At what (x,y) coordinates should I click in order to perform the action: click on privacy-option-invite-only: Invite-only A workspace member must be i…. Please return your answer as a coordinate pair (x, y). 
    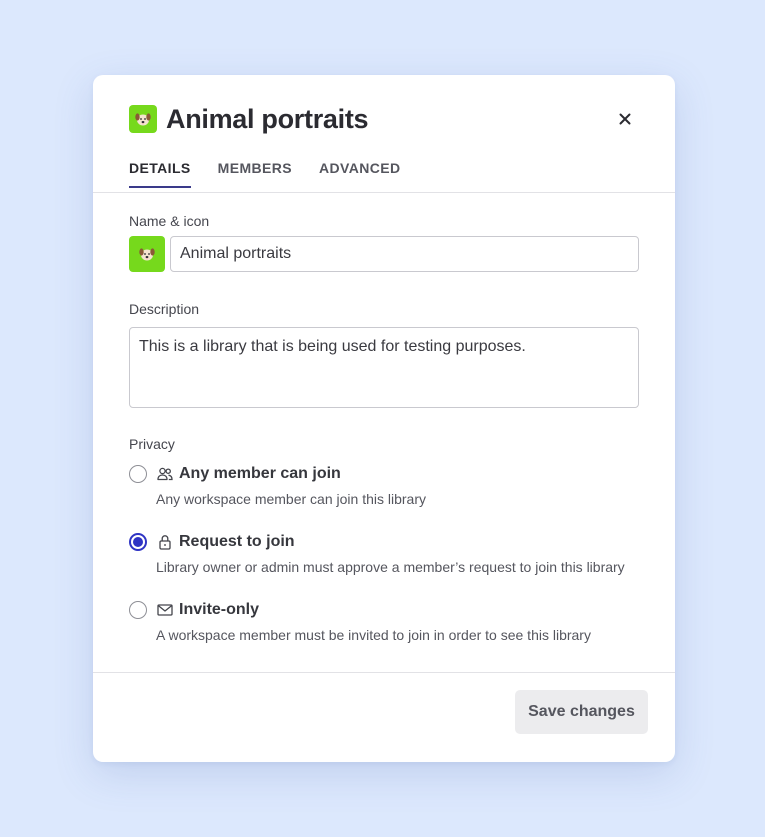
    Looking at the image, I should click on (389, 624).